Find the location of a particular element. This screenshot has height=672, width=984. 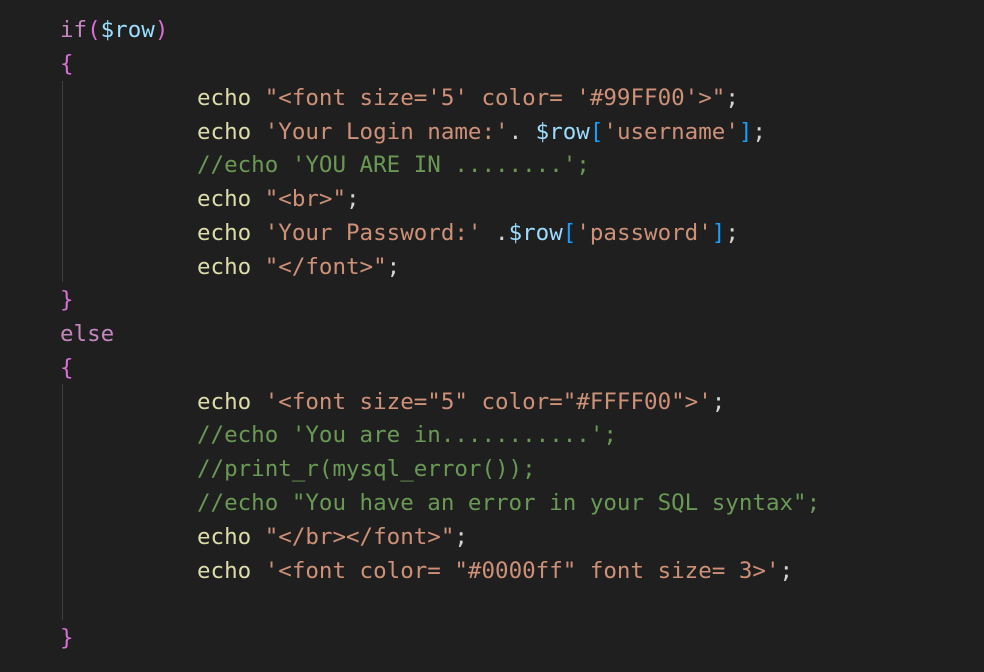

code-token-string: 'Your Password:' is located at coordinates (373, 233).